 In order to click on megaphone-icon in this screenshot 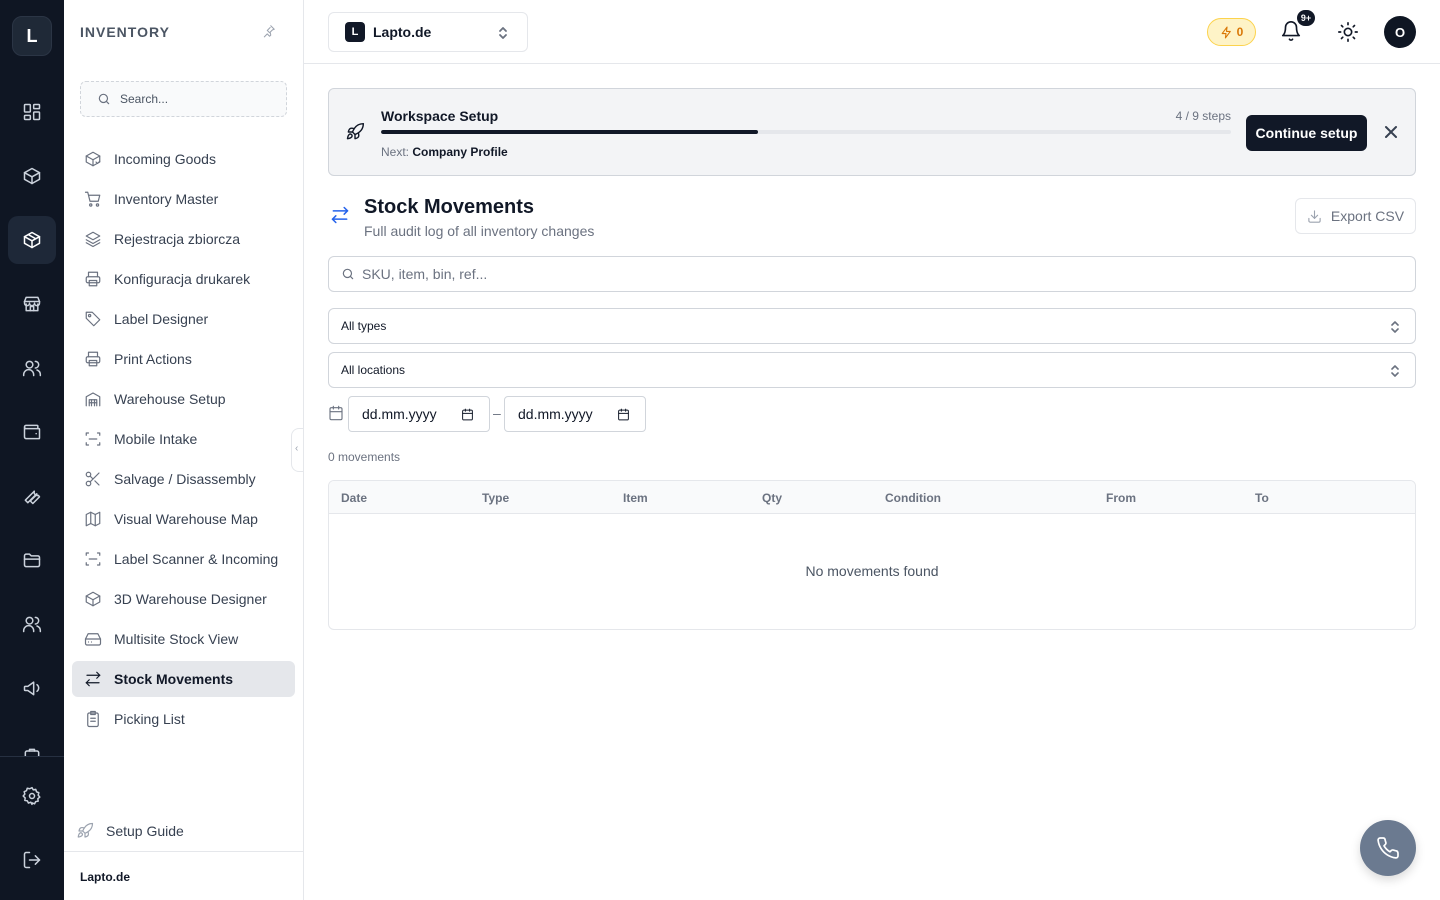, I will do `click(31, 688)`.